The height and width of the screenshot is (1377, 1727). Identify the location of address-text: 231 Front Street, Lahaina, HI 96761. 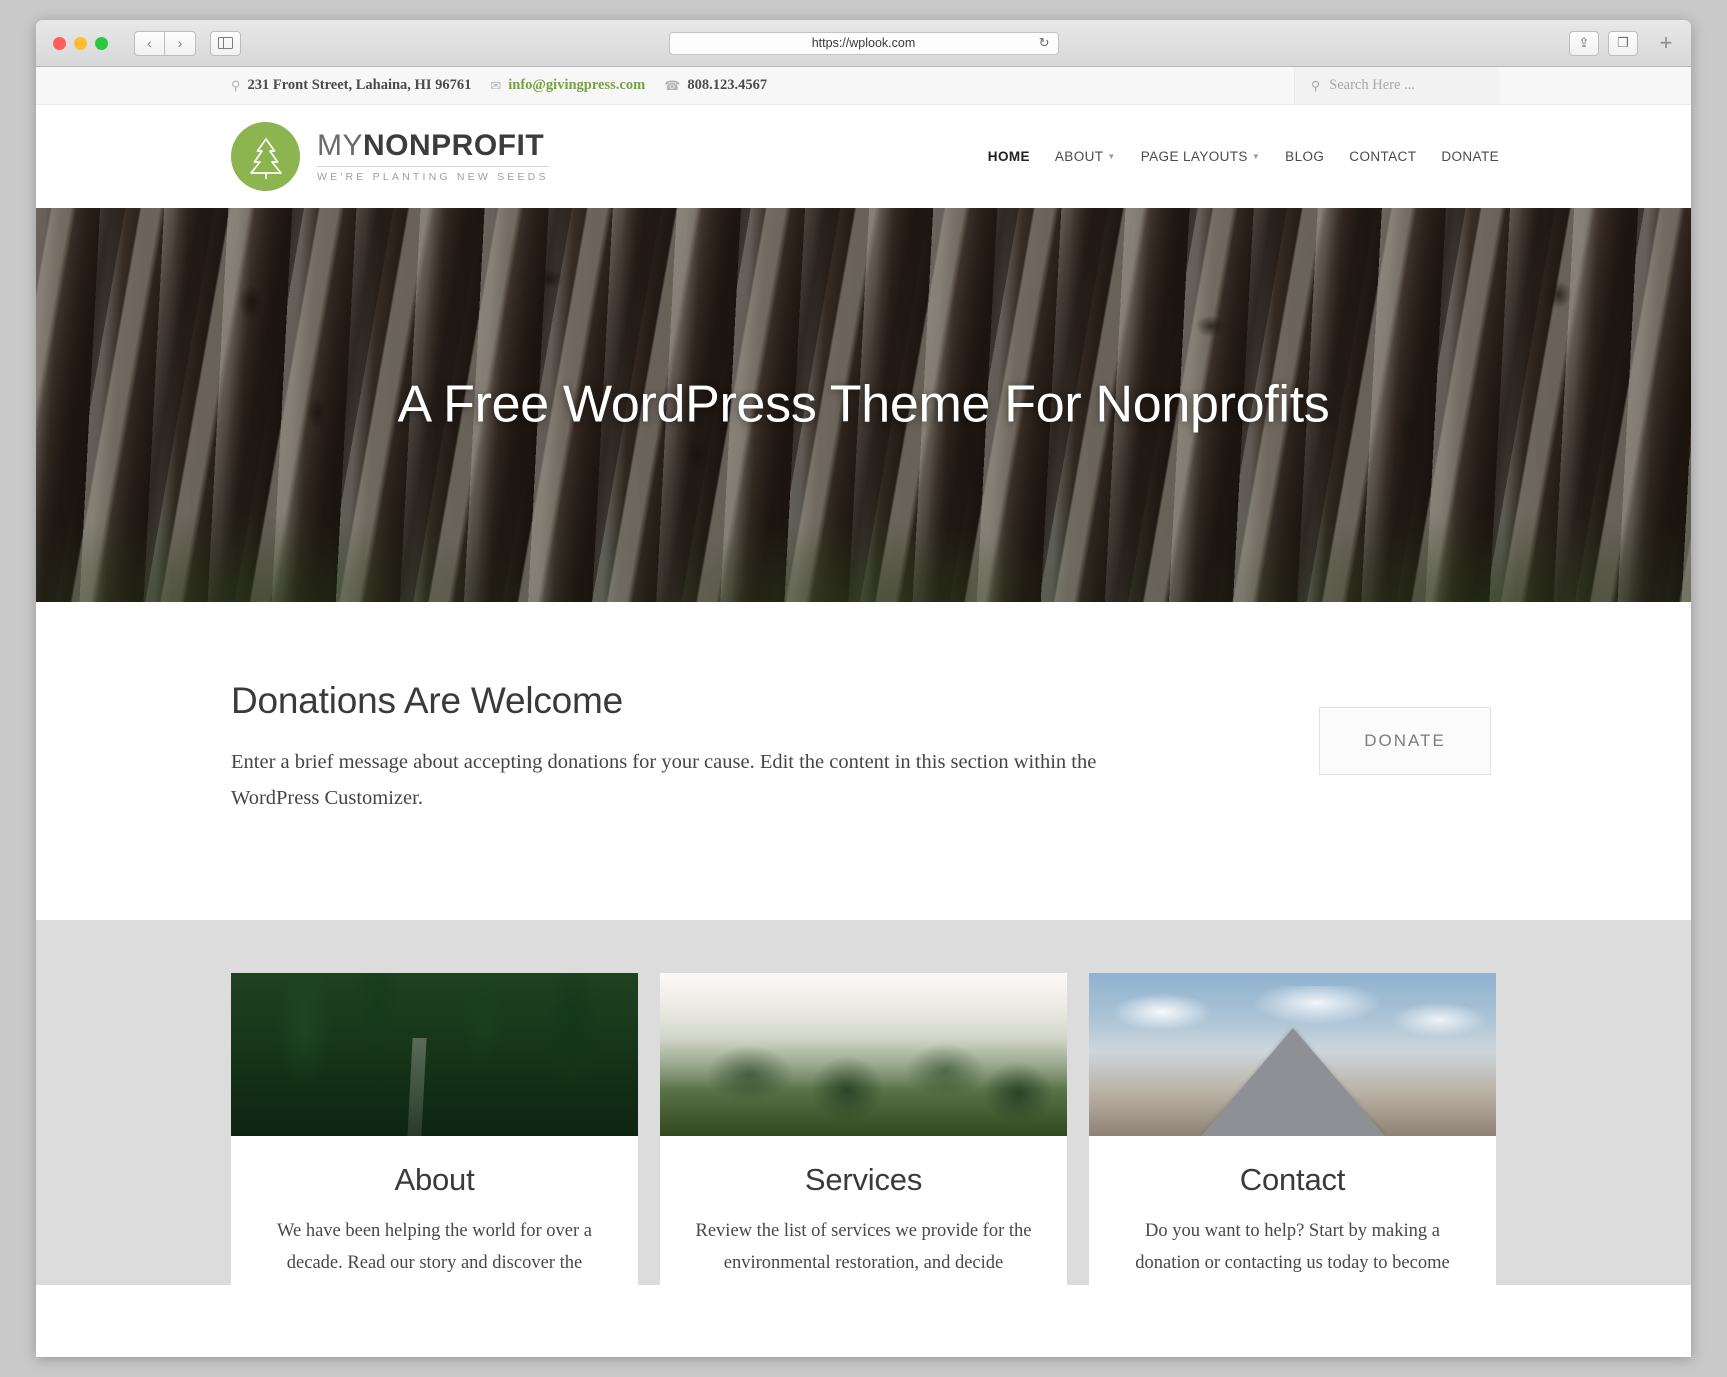
(359, 85).